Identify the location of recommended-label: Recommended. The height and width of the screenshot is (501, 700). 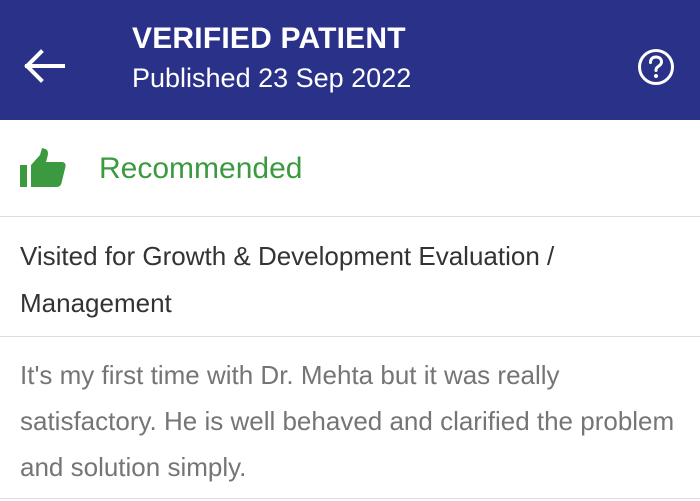
(201, 168).